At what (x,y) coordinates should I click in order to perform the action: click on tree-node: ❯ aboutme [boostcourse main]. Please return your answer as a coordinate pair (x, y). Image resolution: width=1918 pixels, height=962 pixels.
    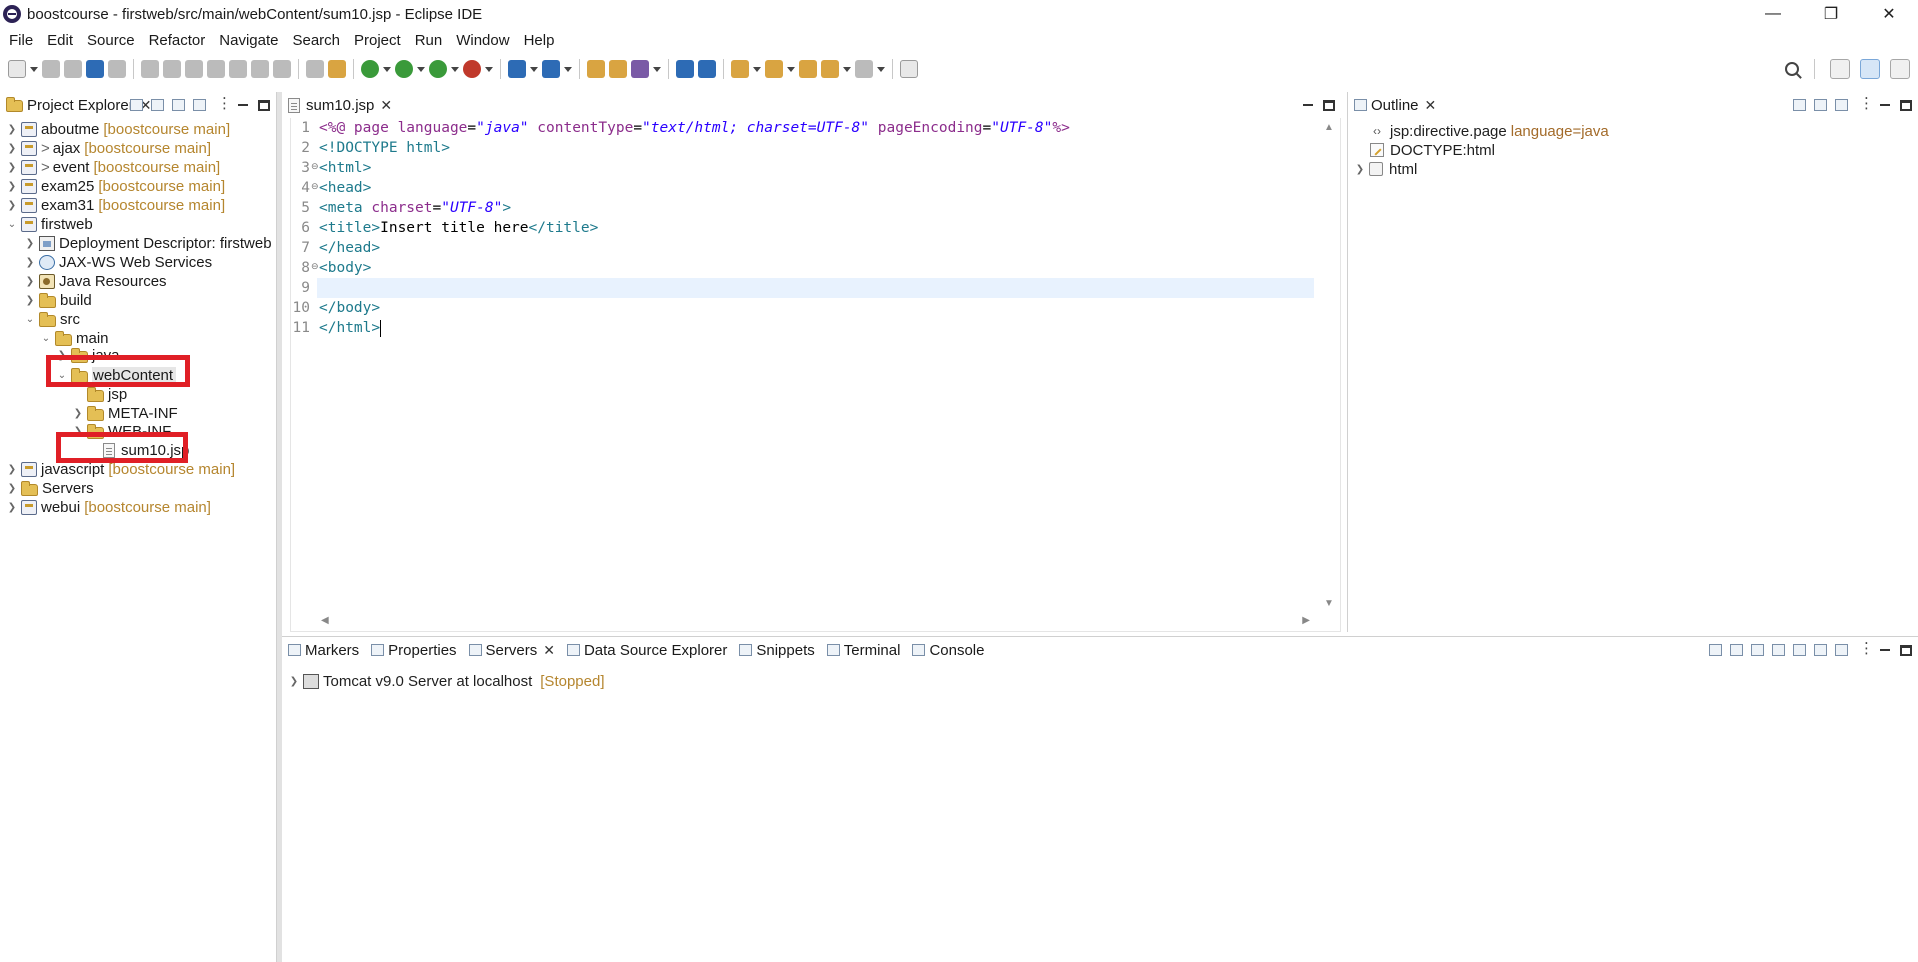
    Looking at the image, I should click on (118, 129).